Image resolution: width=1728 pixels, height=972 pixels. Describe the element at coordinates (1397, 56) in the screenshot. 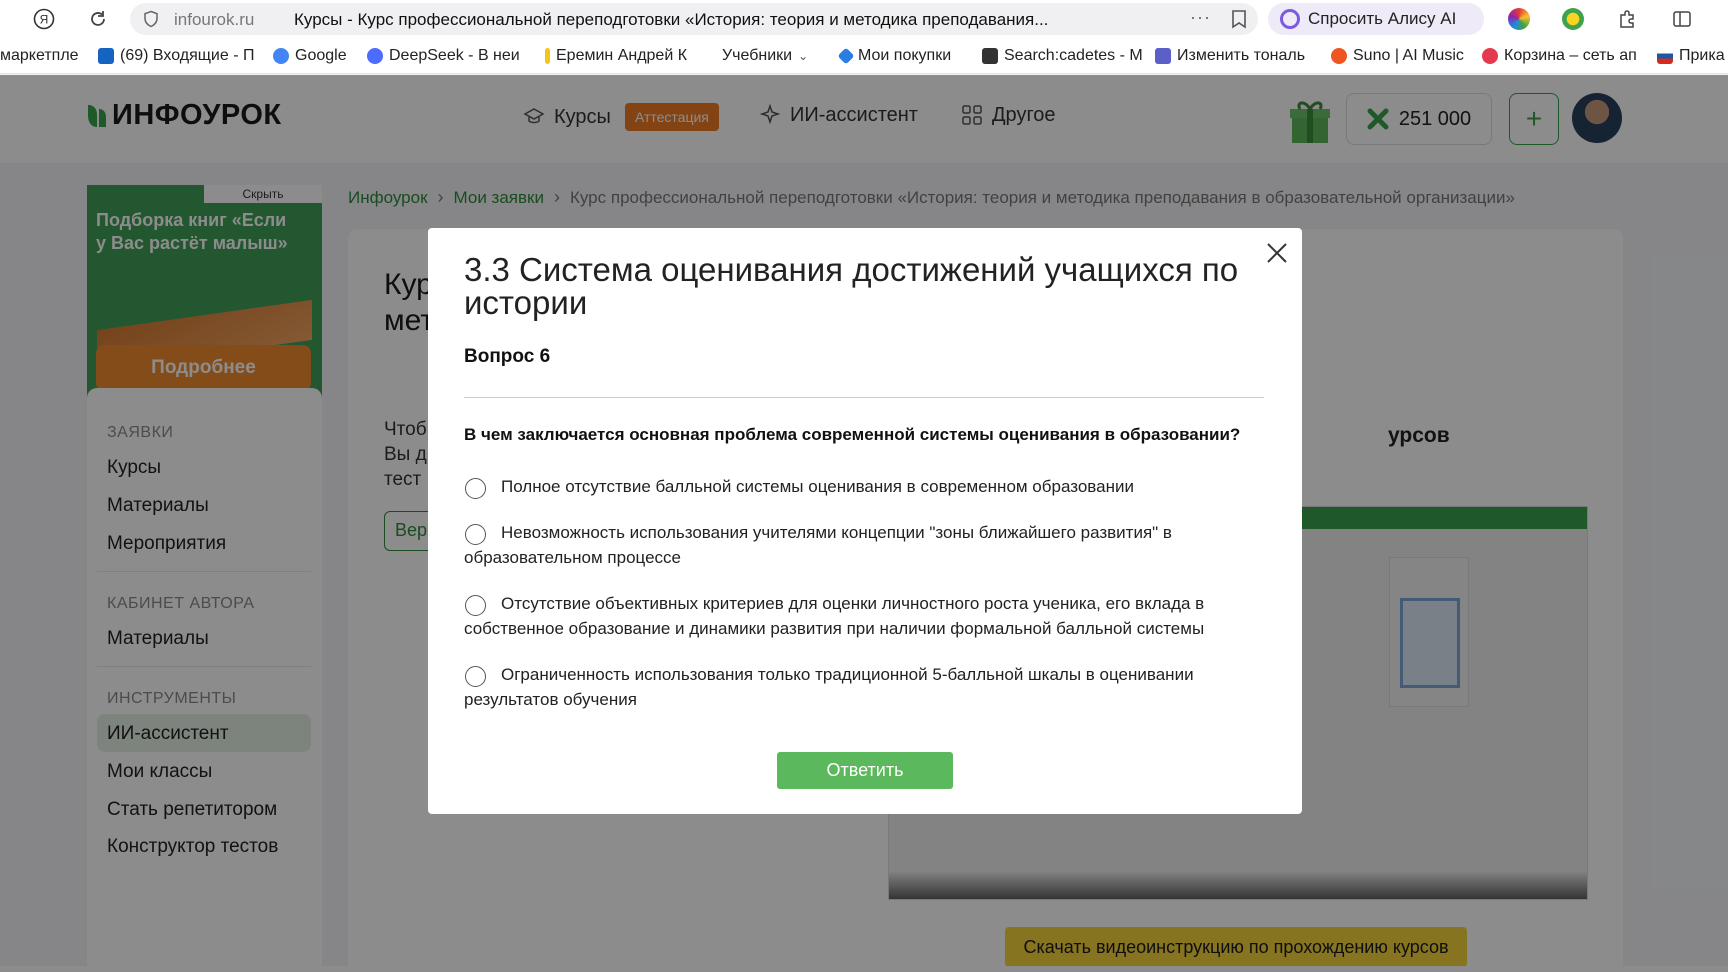

I see `bookmark-item: Suno | AI Music` at that location.